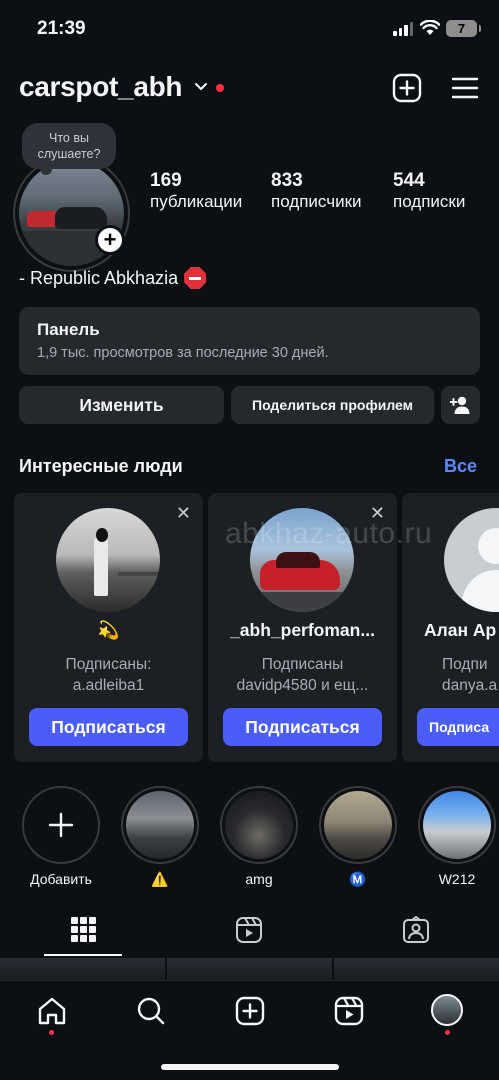 This screenshot has height=1080, width=499. I want to click on see-all-link: Все, so click(460, 466).